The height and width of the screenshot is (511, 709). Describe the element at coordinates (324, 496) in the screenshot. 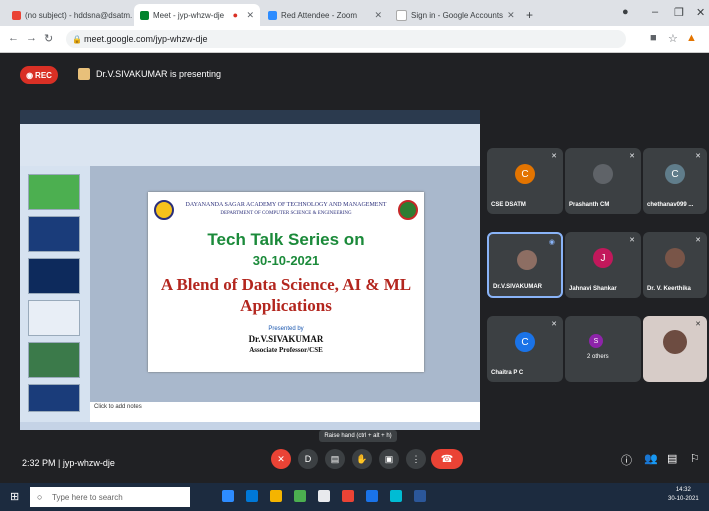

I see `mail-icon` at that location.